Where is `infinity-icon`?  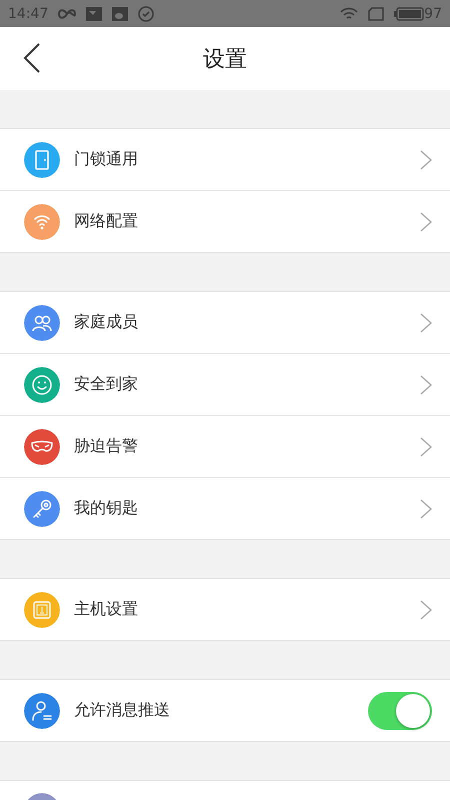 infinity-icon is located at coordinates (67, 13).